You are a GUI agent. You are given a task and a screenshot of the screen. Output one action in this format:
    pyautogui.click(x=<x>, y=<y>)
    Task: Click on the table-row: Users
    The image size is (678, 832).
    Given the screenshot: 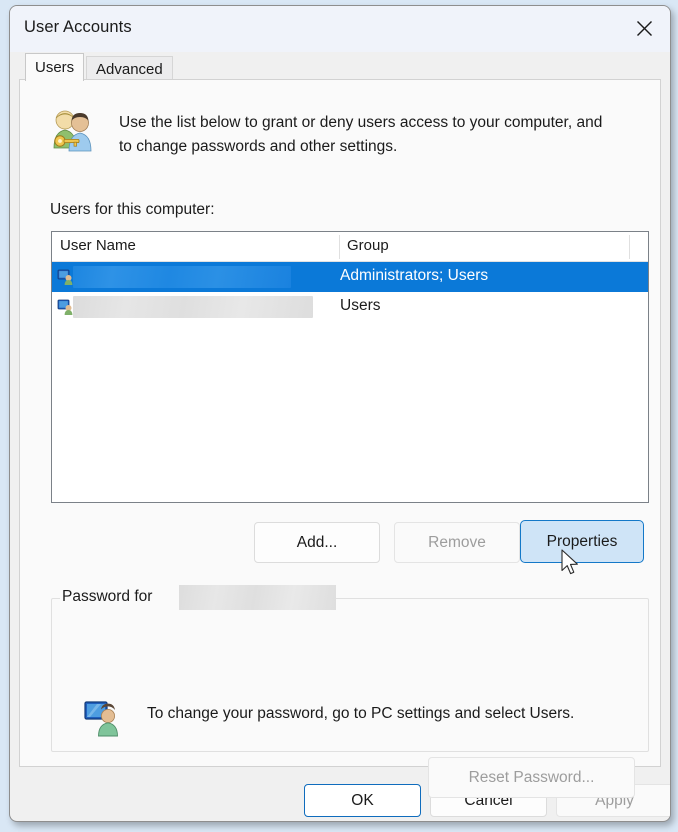 What is the action you would take?
    pyautogui.click(x=350, y=307)
    